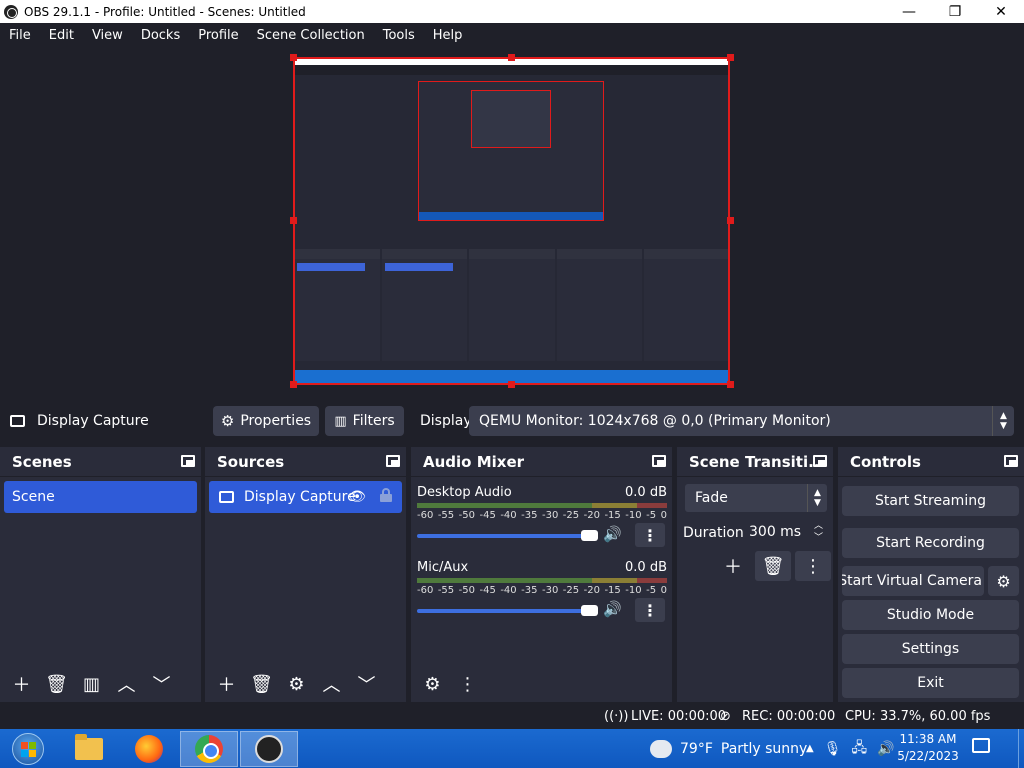 Image resolution: width=1024 pixels, height=768 pixels. I want to click on file-explorer-taskbar-button, so click(89, 749).